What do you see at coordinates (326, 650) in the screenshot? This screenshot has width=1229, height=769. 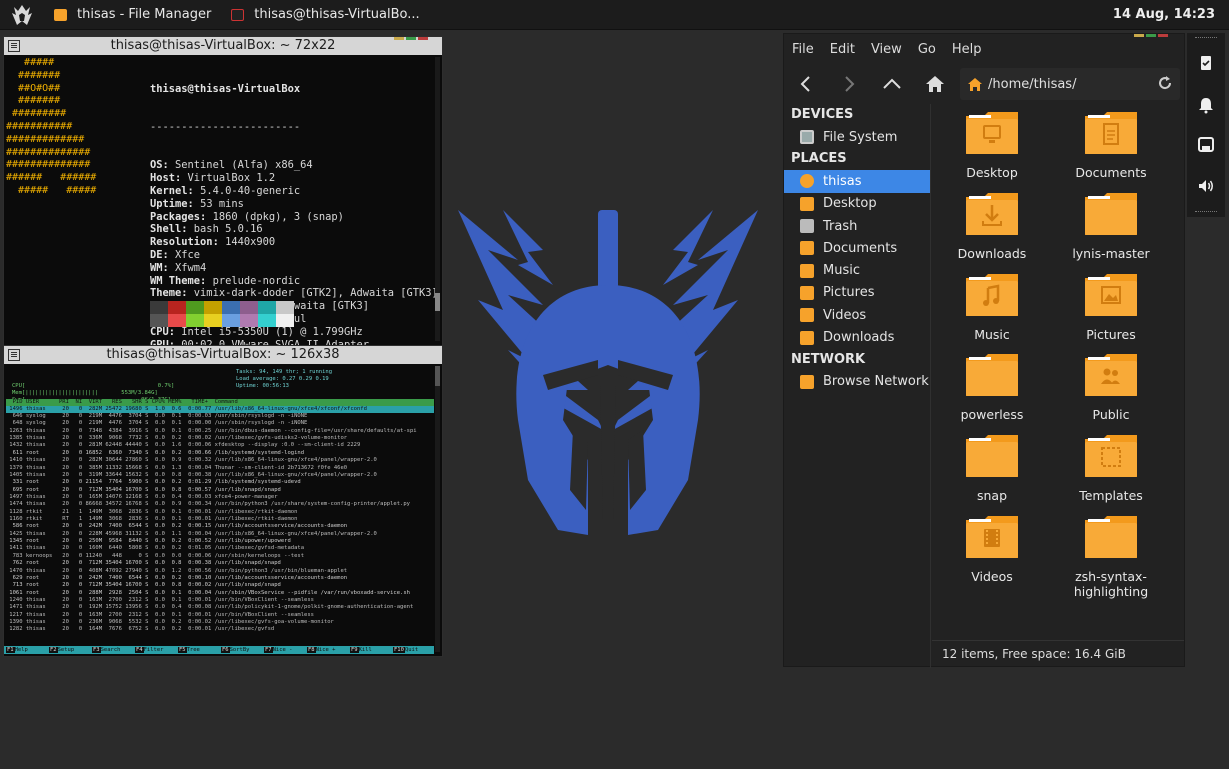 I see `fkey-nice: F8Nice +` at bounding box center [326, 650].